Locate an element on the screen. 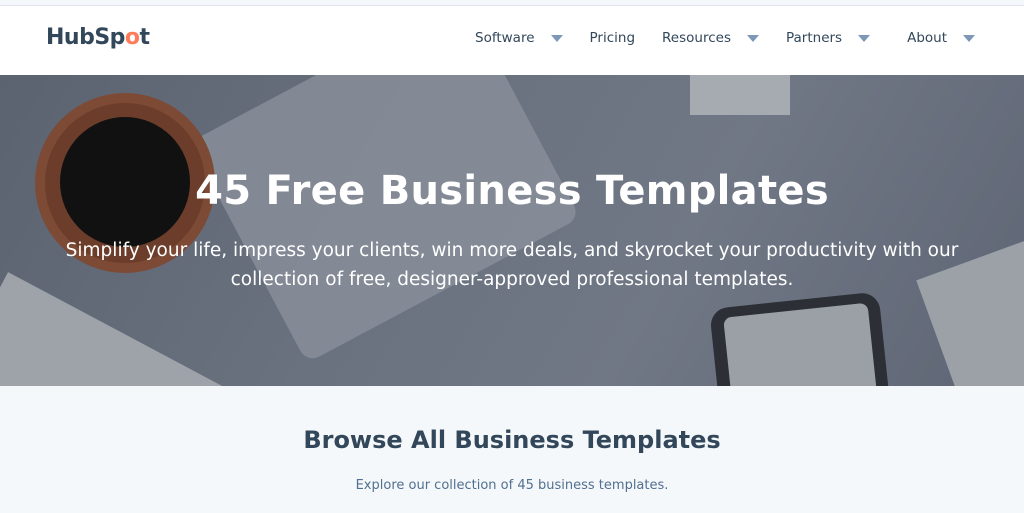  hero-title: 45 Free Business Templates is located at coordinates (512, 191).